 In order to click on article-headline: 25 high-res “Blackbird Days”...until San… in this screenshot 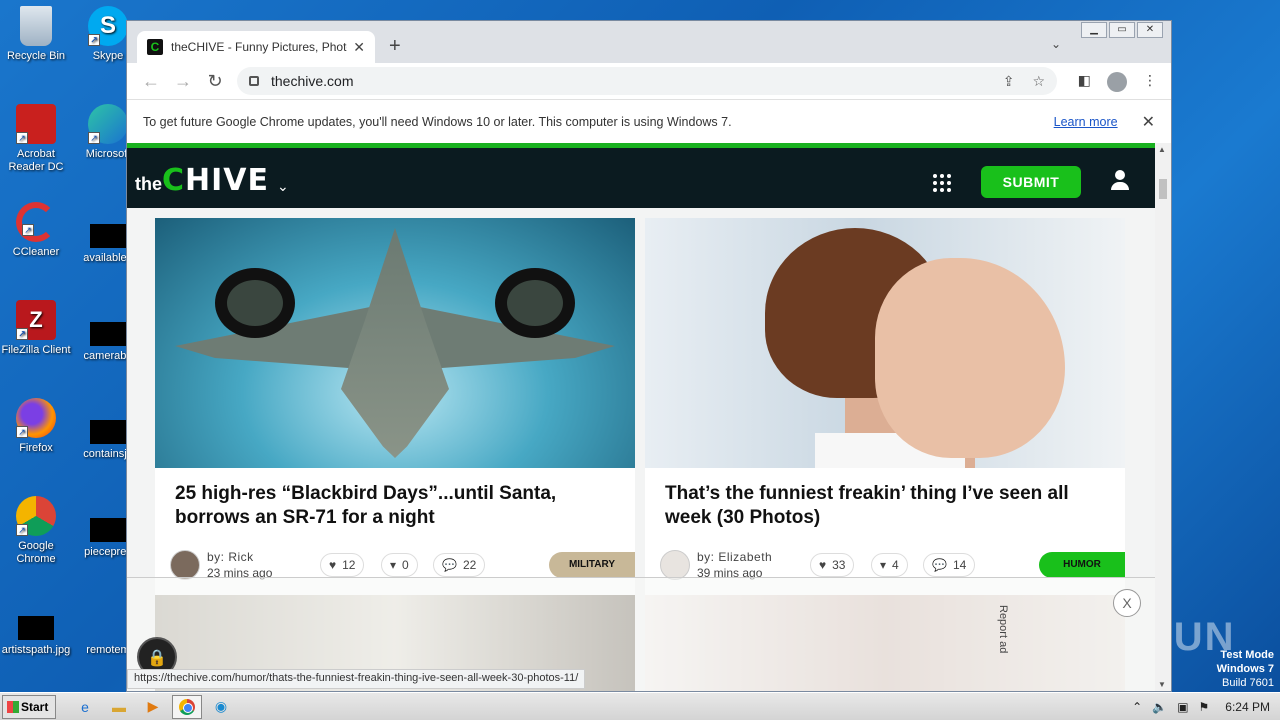, I will do `click(395, 503)`.